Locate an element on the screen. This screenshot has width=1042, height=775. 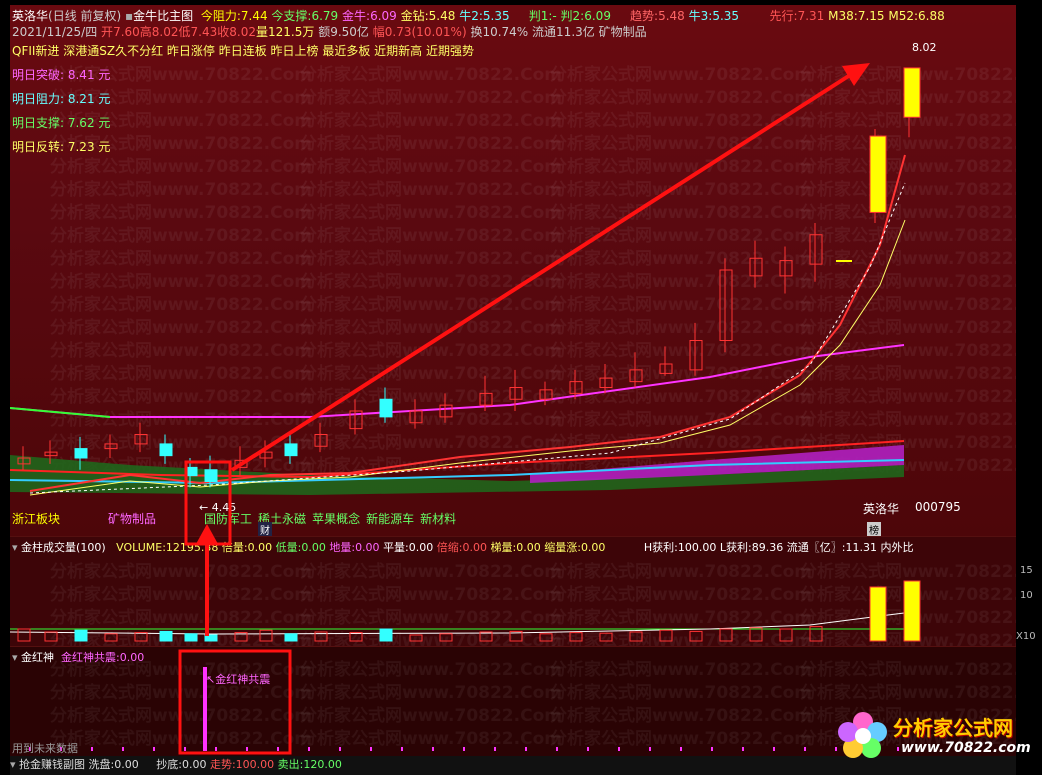
sector-tag: 苹果概念 is located at coordinates (336, 519).